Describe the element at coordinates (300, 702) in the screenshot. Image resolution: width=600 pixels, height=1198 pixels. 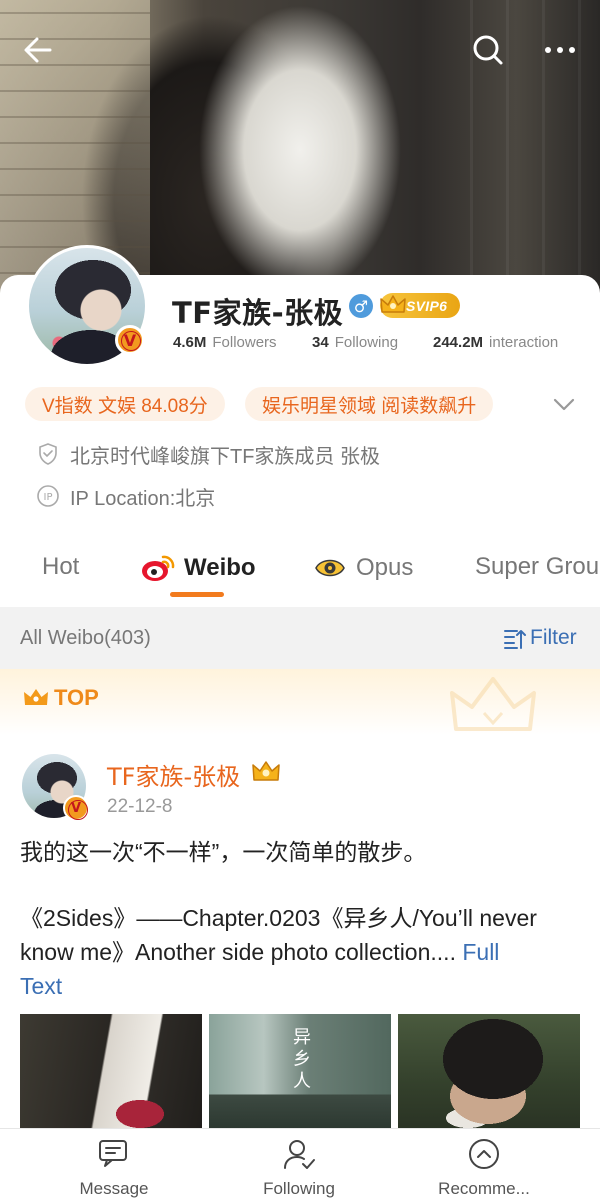
I see `top-banner: TOP` at that location.